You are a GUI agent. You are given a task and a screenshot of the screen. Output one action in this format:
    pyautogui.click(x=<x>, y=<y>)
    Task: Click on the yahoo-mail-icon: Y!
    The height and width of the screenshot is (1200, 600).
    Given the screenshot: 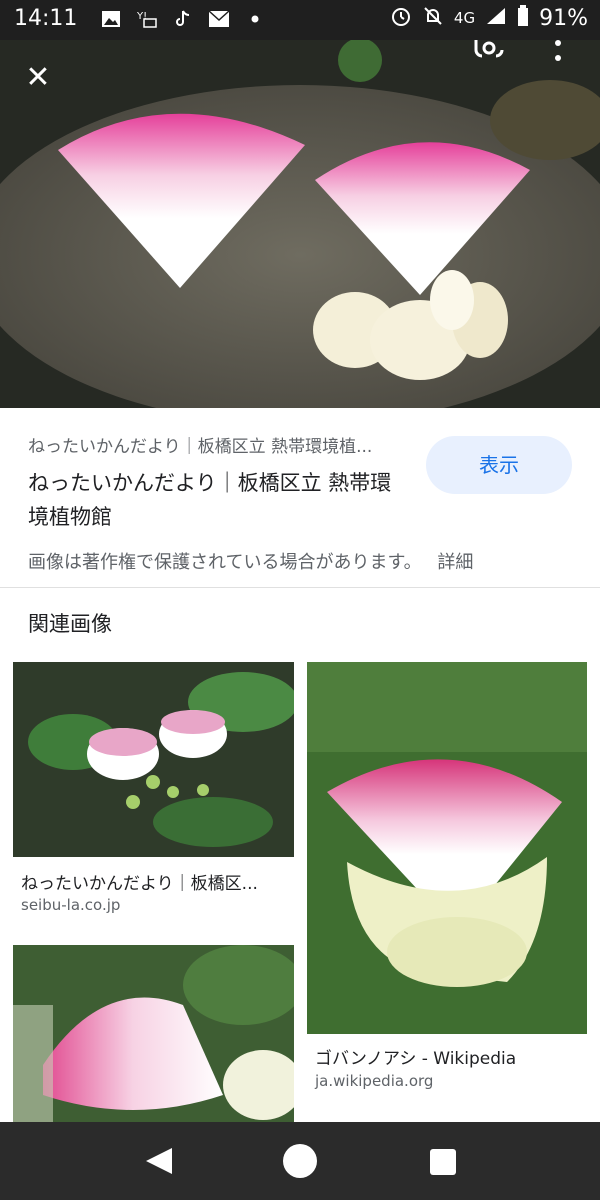 What is the action you would take?
    pyautogui.click(x=147, y=19)
    